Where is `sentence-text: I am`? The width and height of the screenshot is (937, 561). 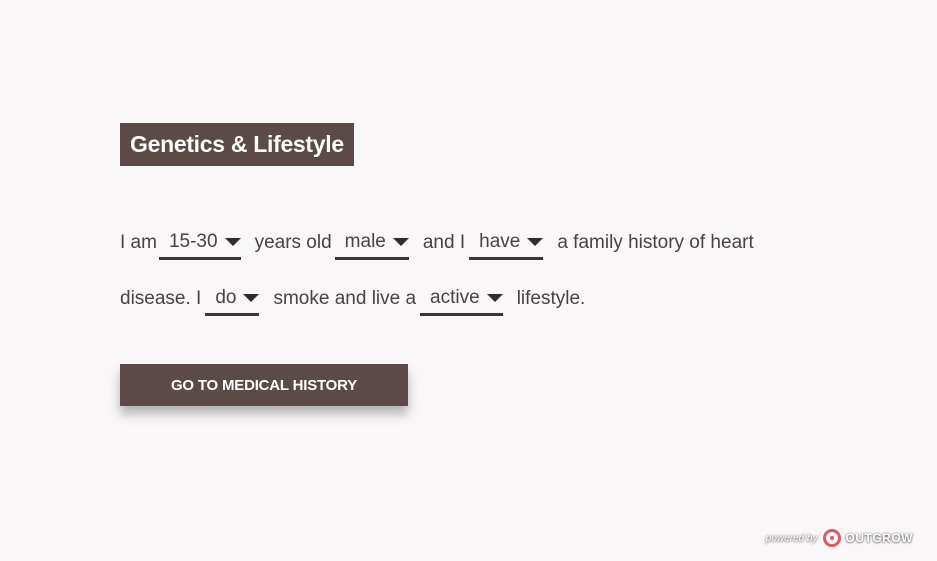
sentence-text: I am is located at coordinates (138, 242).